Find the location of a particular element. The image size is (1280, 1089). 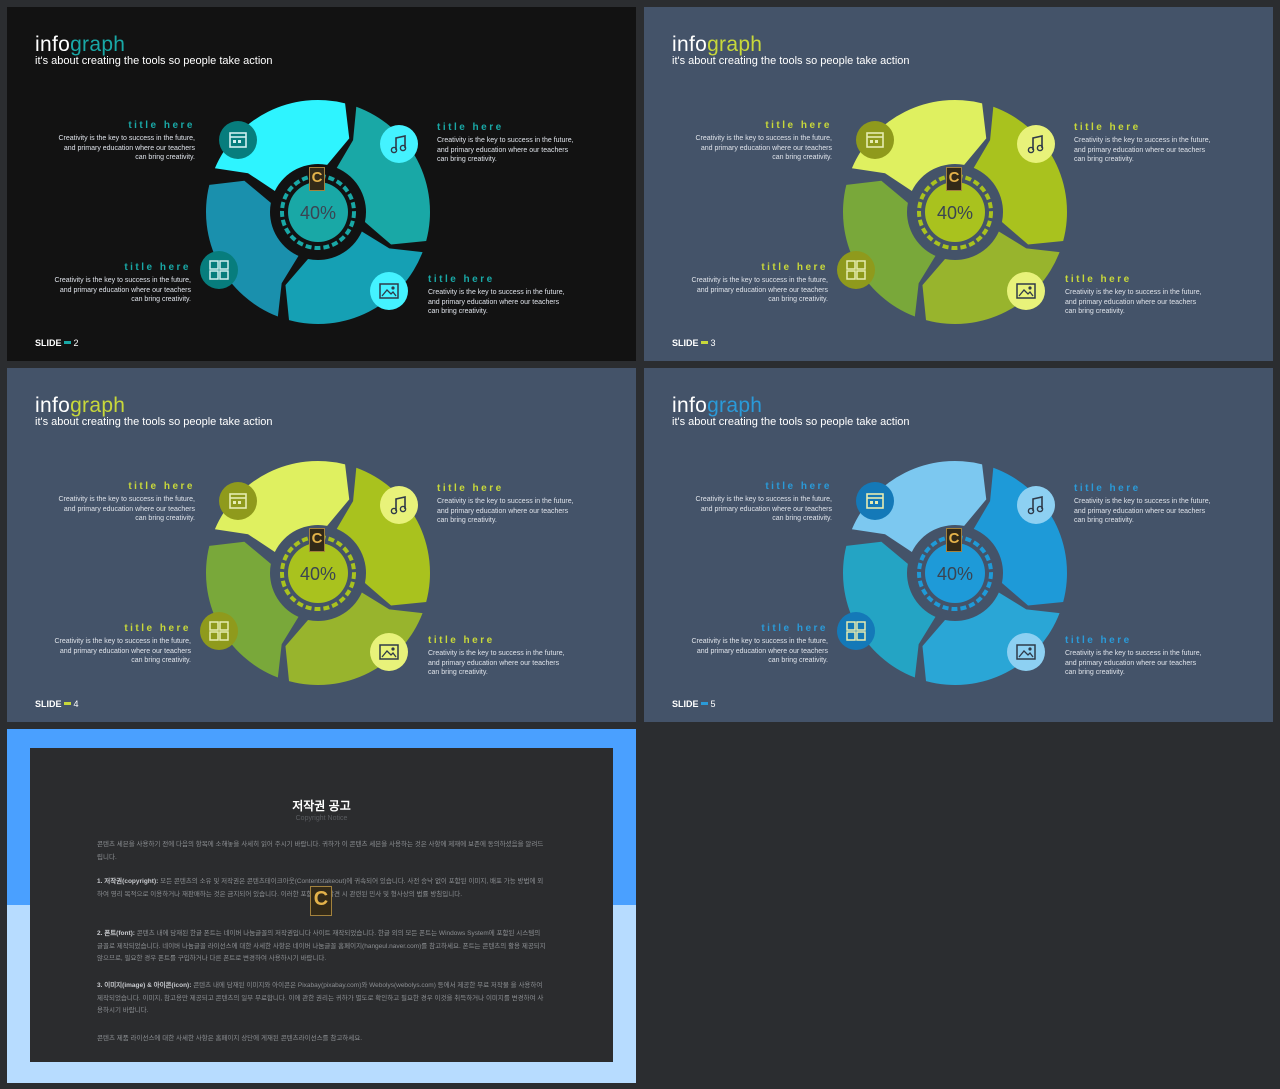

notice-section-font-label: 2. 폰트(font): is located at coordinates (116, 933).